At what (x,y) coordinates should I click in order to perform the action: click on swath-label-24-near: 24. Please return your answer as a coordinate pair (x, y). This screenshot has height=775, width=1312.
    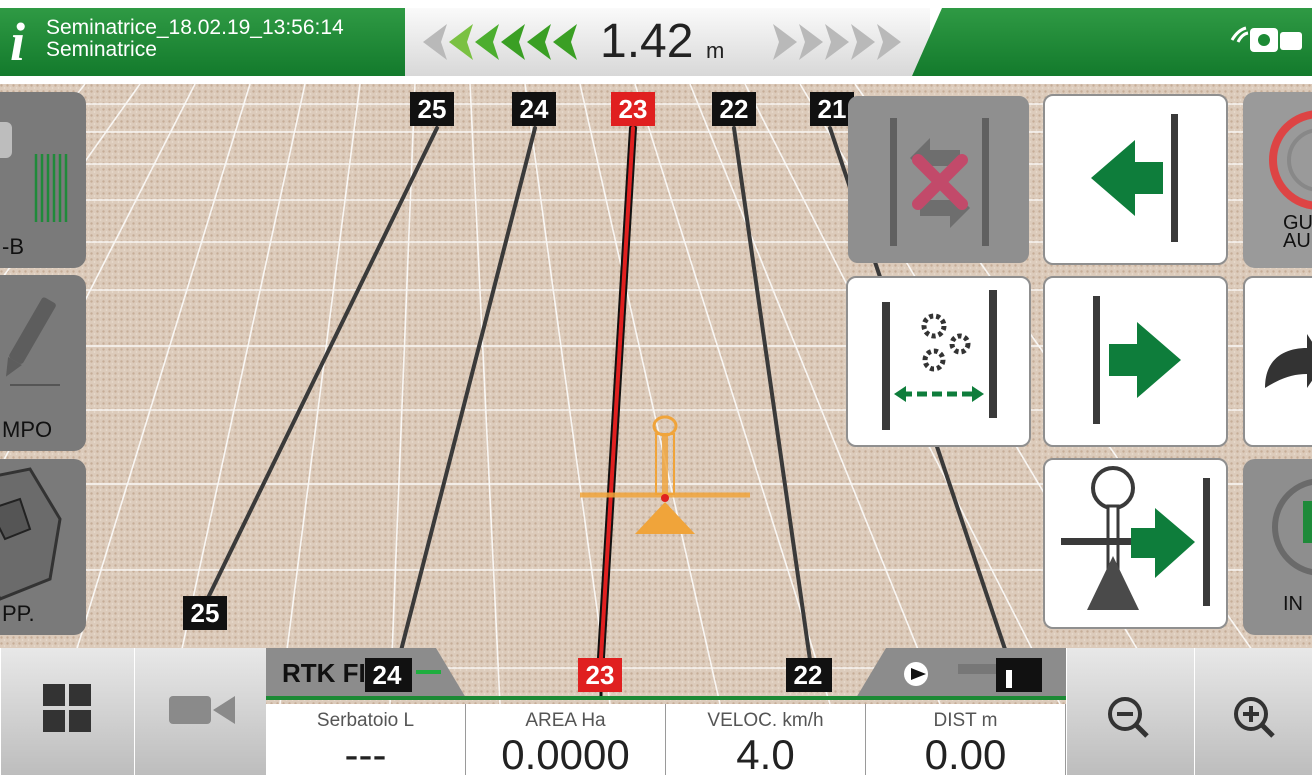
    Looking at the image, I should click on (387, 675).